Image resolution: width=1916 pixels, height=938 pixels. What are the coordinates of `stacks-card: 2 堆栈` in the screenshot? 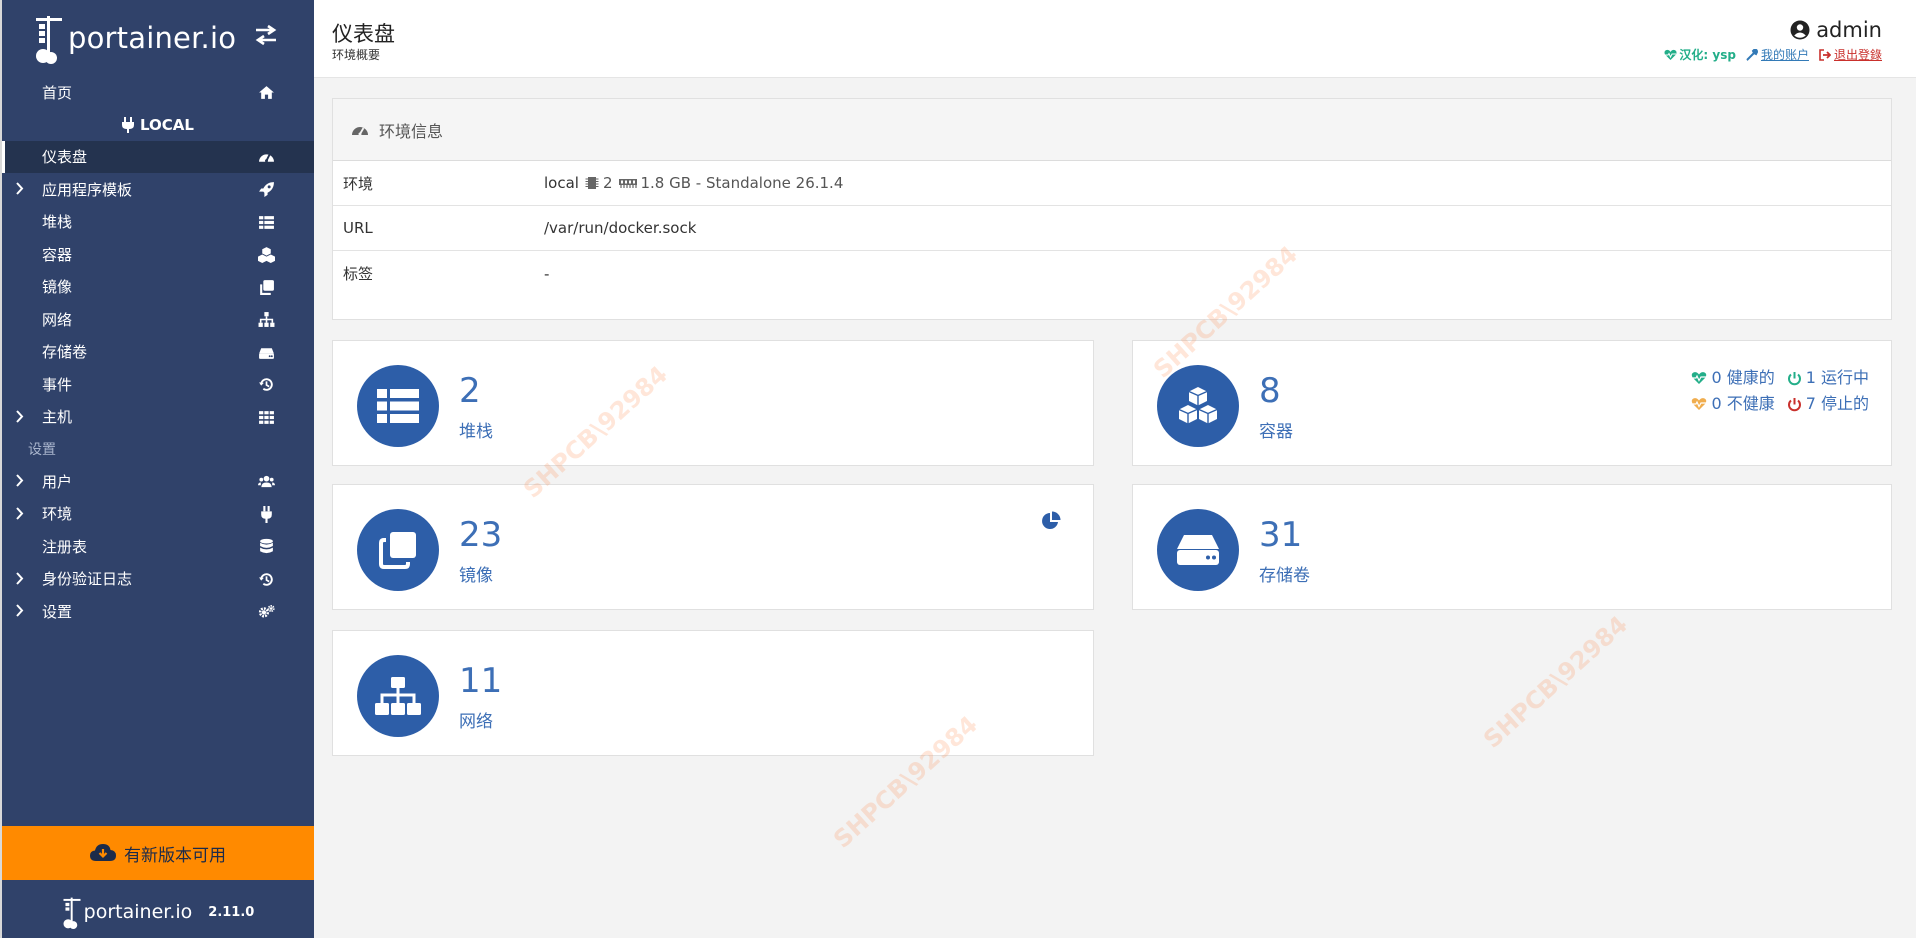 It's located at (713, 403).